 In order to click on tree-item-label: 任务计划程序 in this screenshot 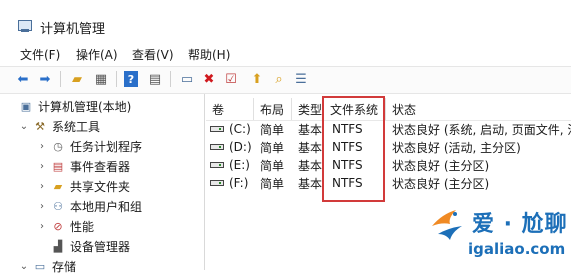, I will do `click(106, 146)`.